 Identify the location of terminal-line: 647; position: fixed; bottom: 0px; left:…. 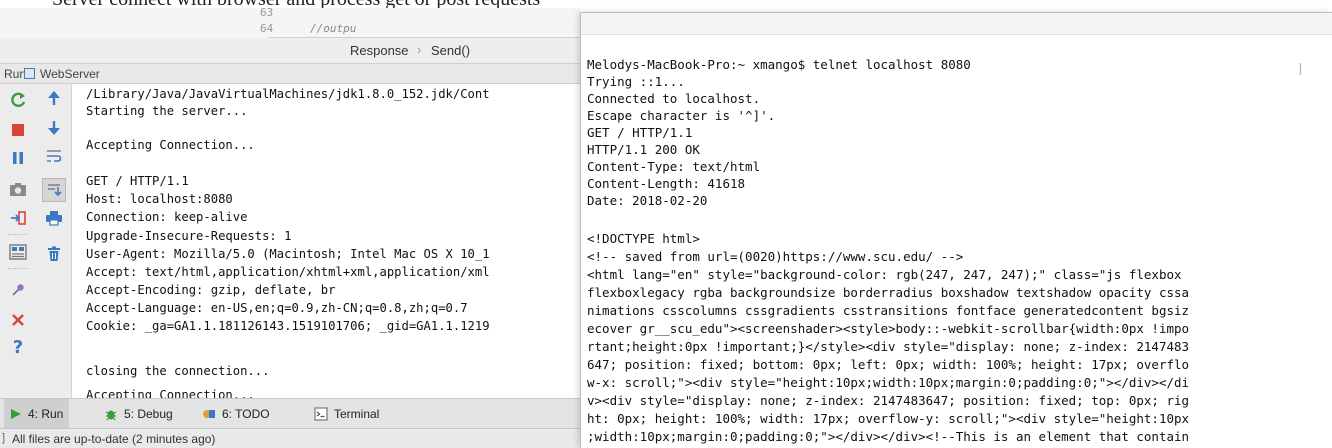
(888, 364).